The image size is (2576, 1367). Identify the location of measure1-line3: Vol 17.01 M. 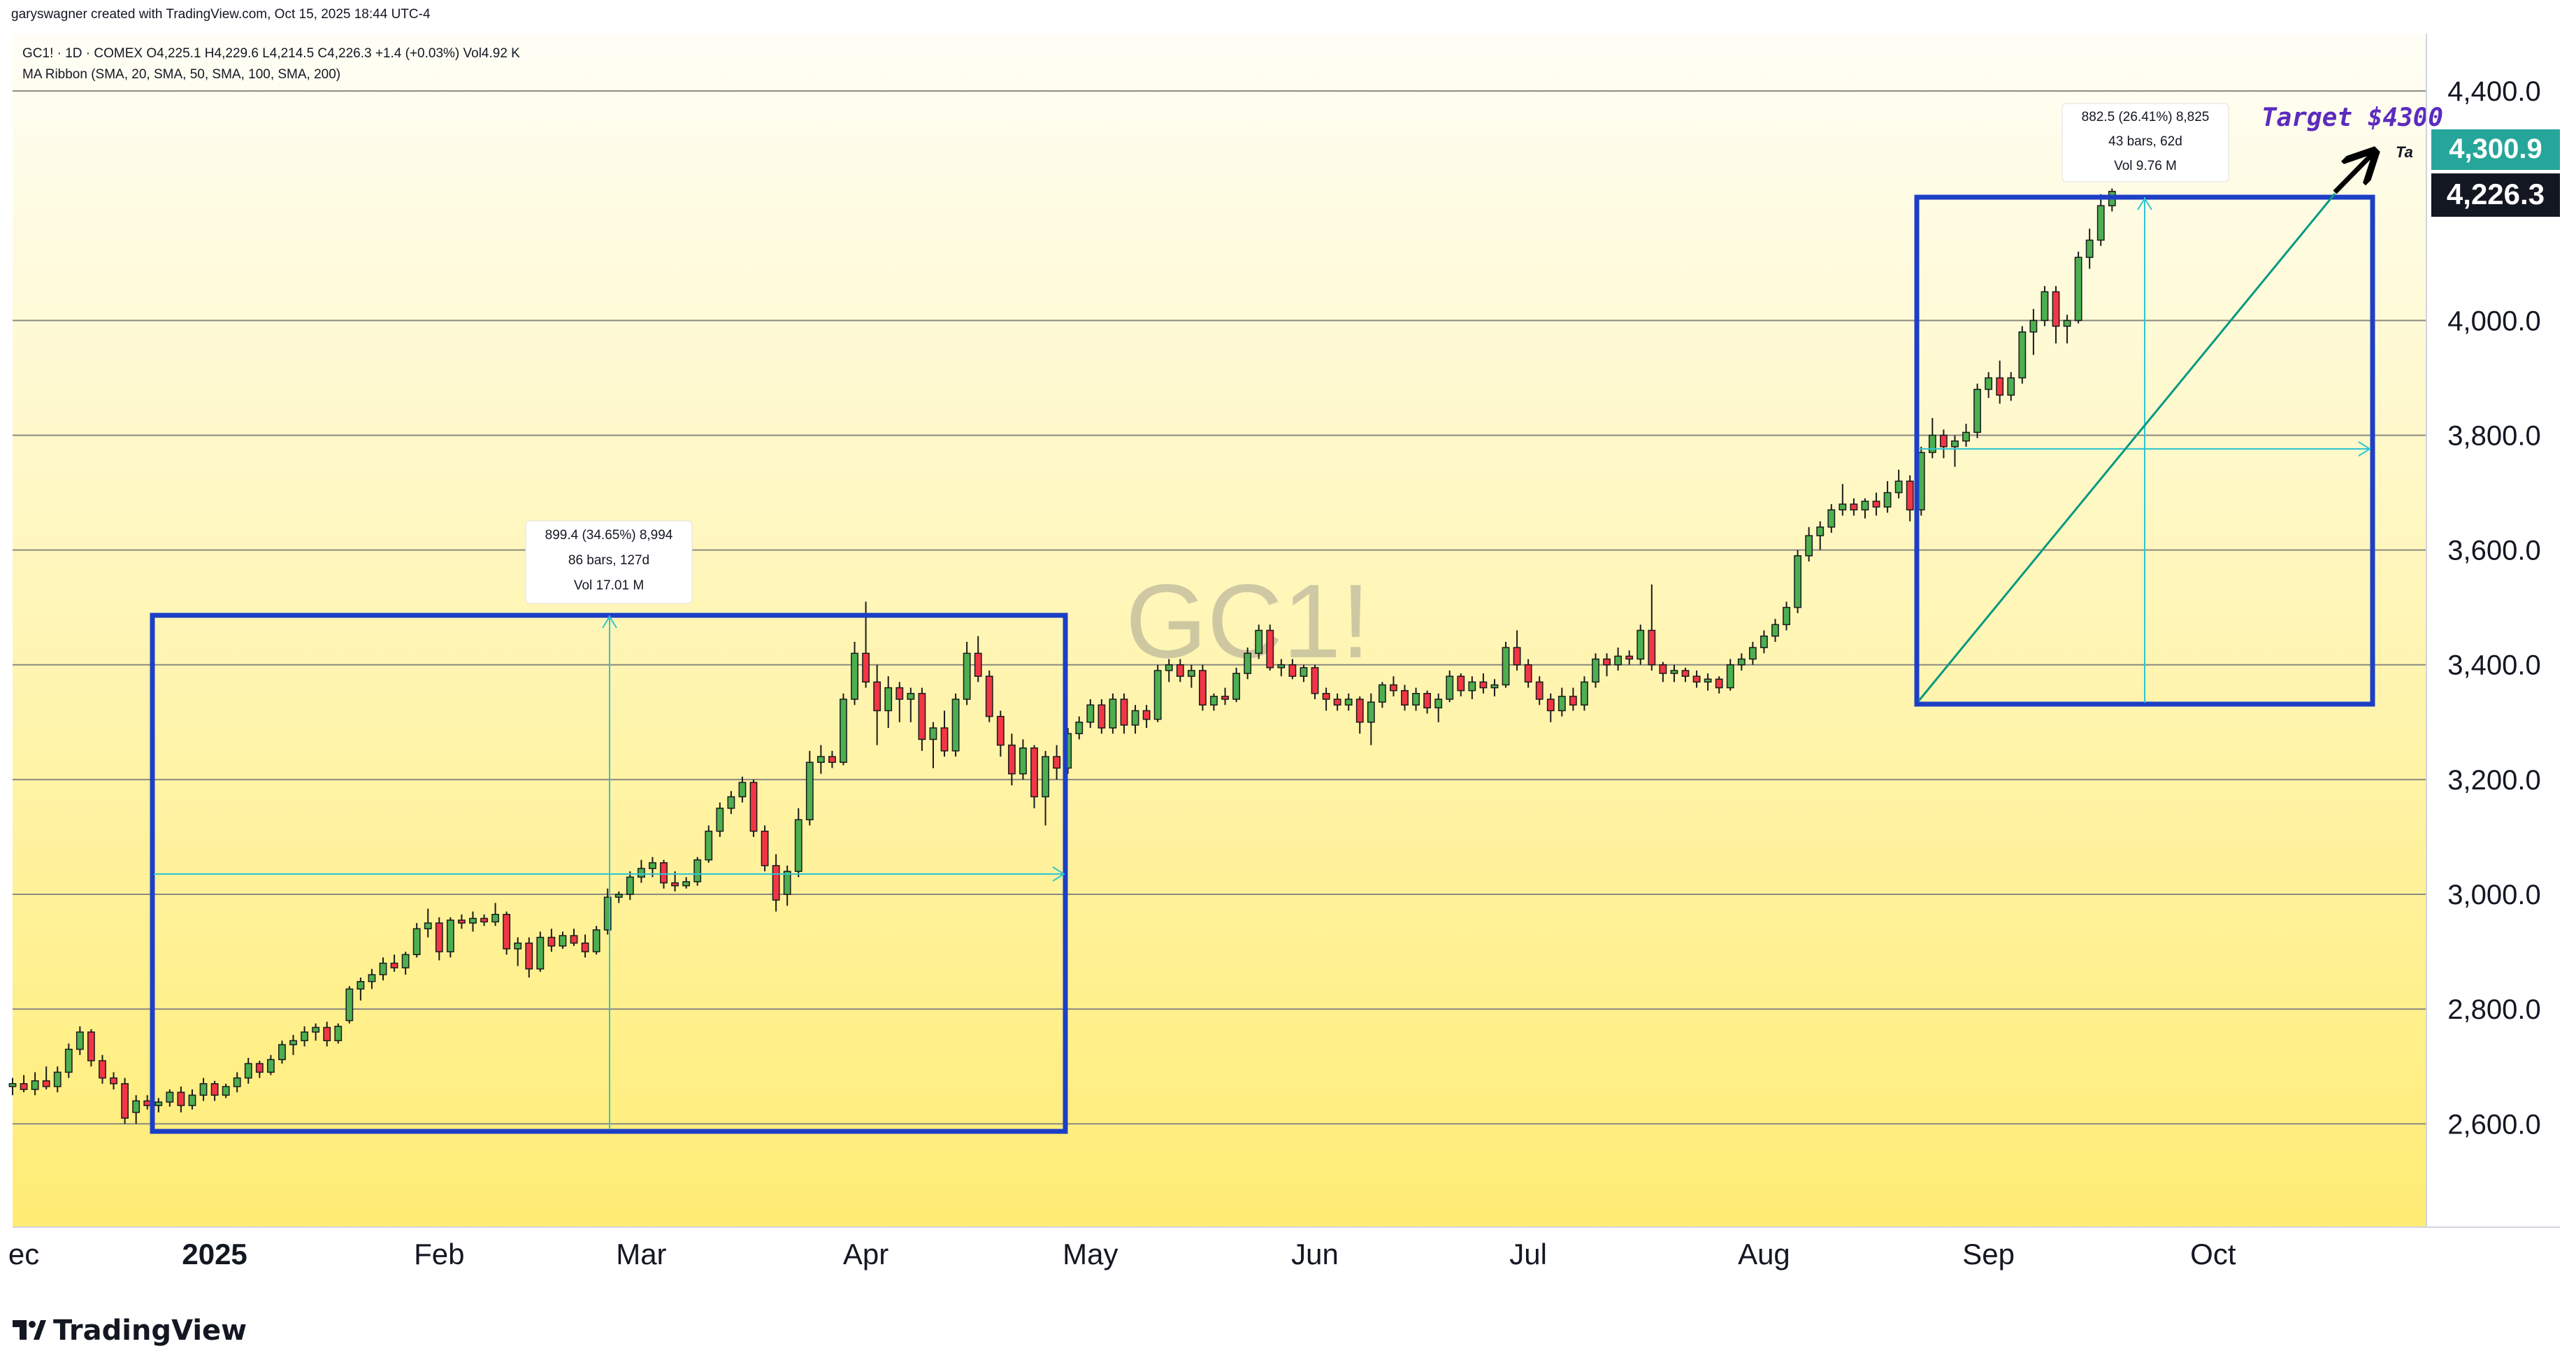
(609, 585).